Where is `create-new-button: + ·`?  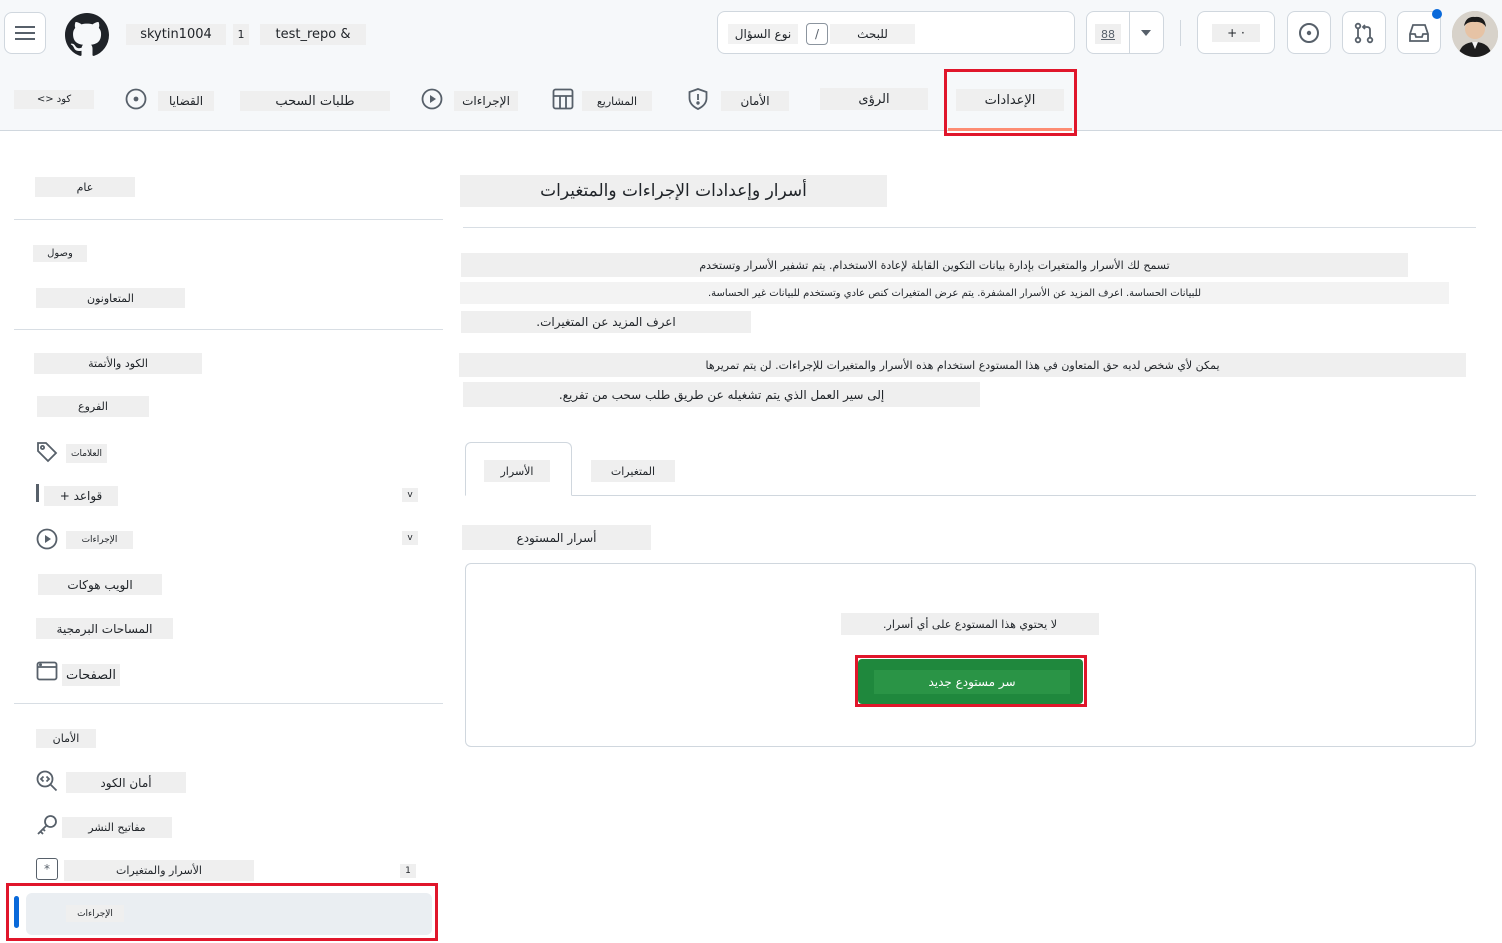 create-new-button: + · is located at coordinates (1236, 32).